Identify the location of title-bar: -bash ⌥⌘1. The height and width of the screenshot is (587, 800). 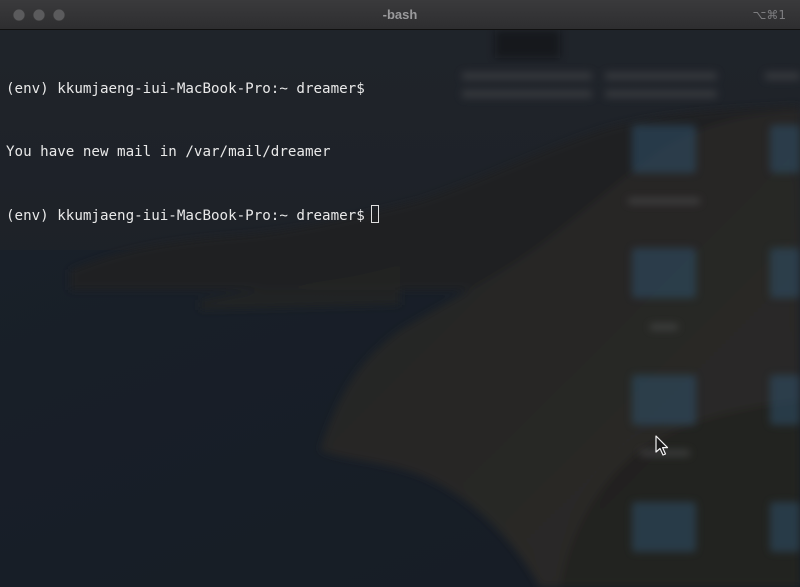
(400, 15).